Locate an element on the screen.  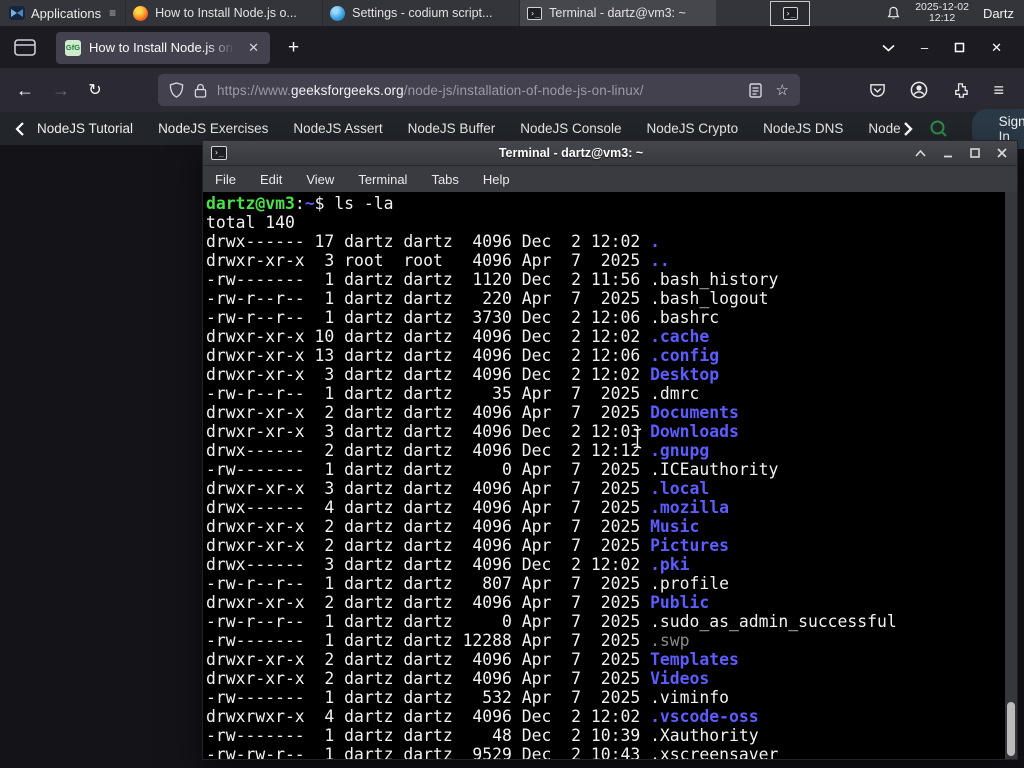
terminal-maximize-icon is located at coordinates (975, 153).